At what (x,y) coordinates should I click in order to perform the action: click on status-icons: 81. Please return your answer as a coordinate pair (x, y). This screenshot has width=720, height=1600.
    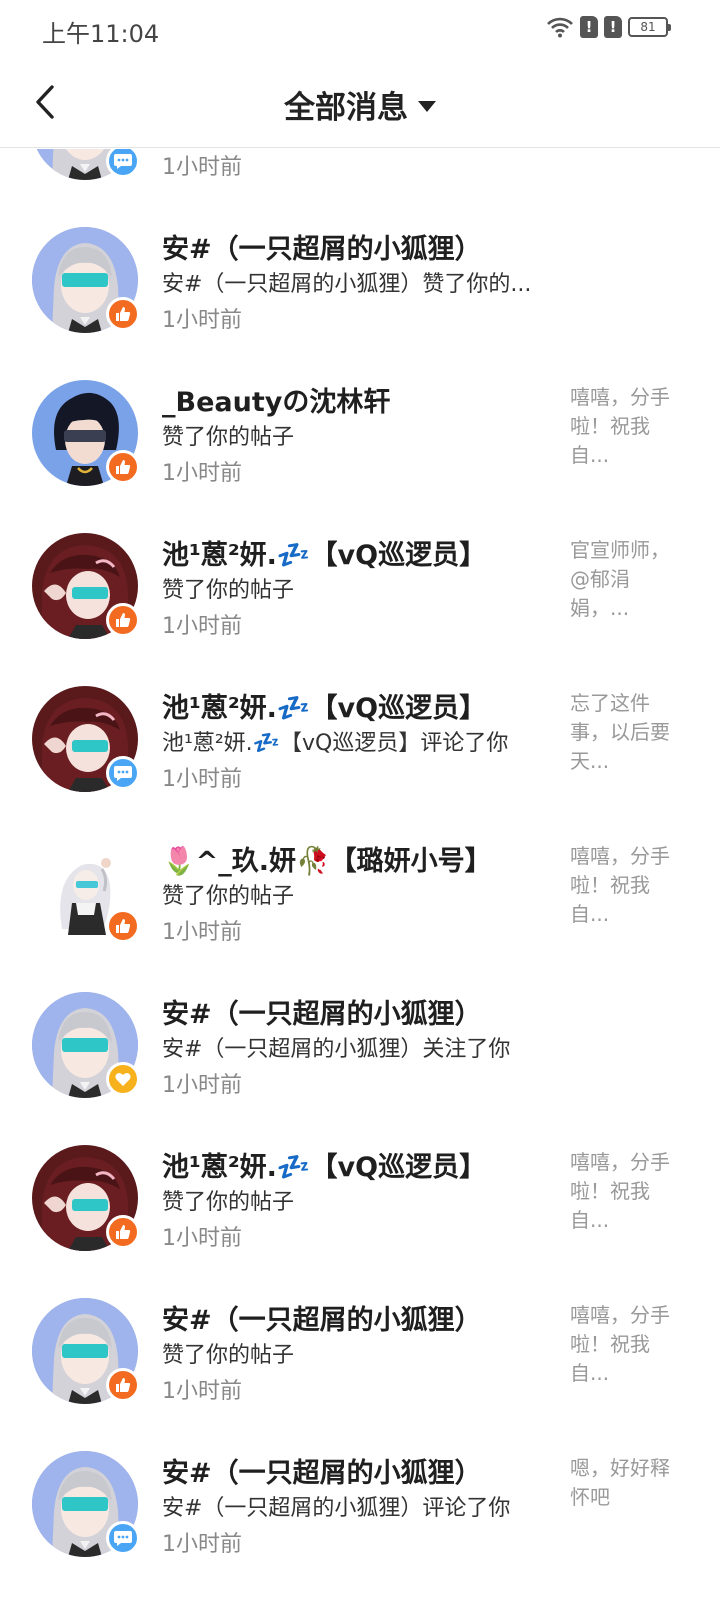
    Looking at the image, I should click on (608, 27).